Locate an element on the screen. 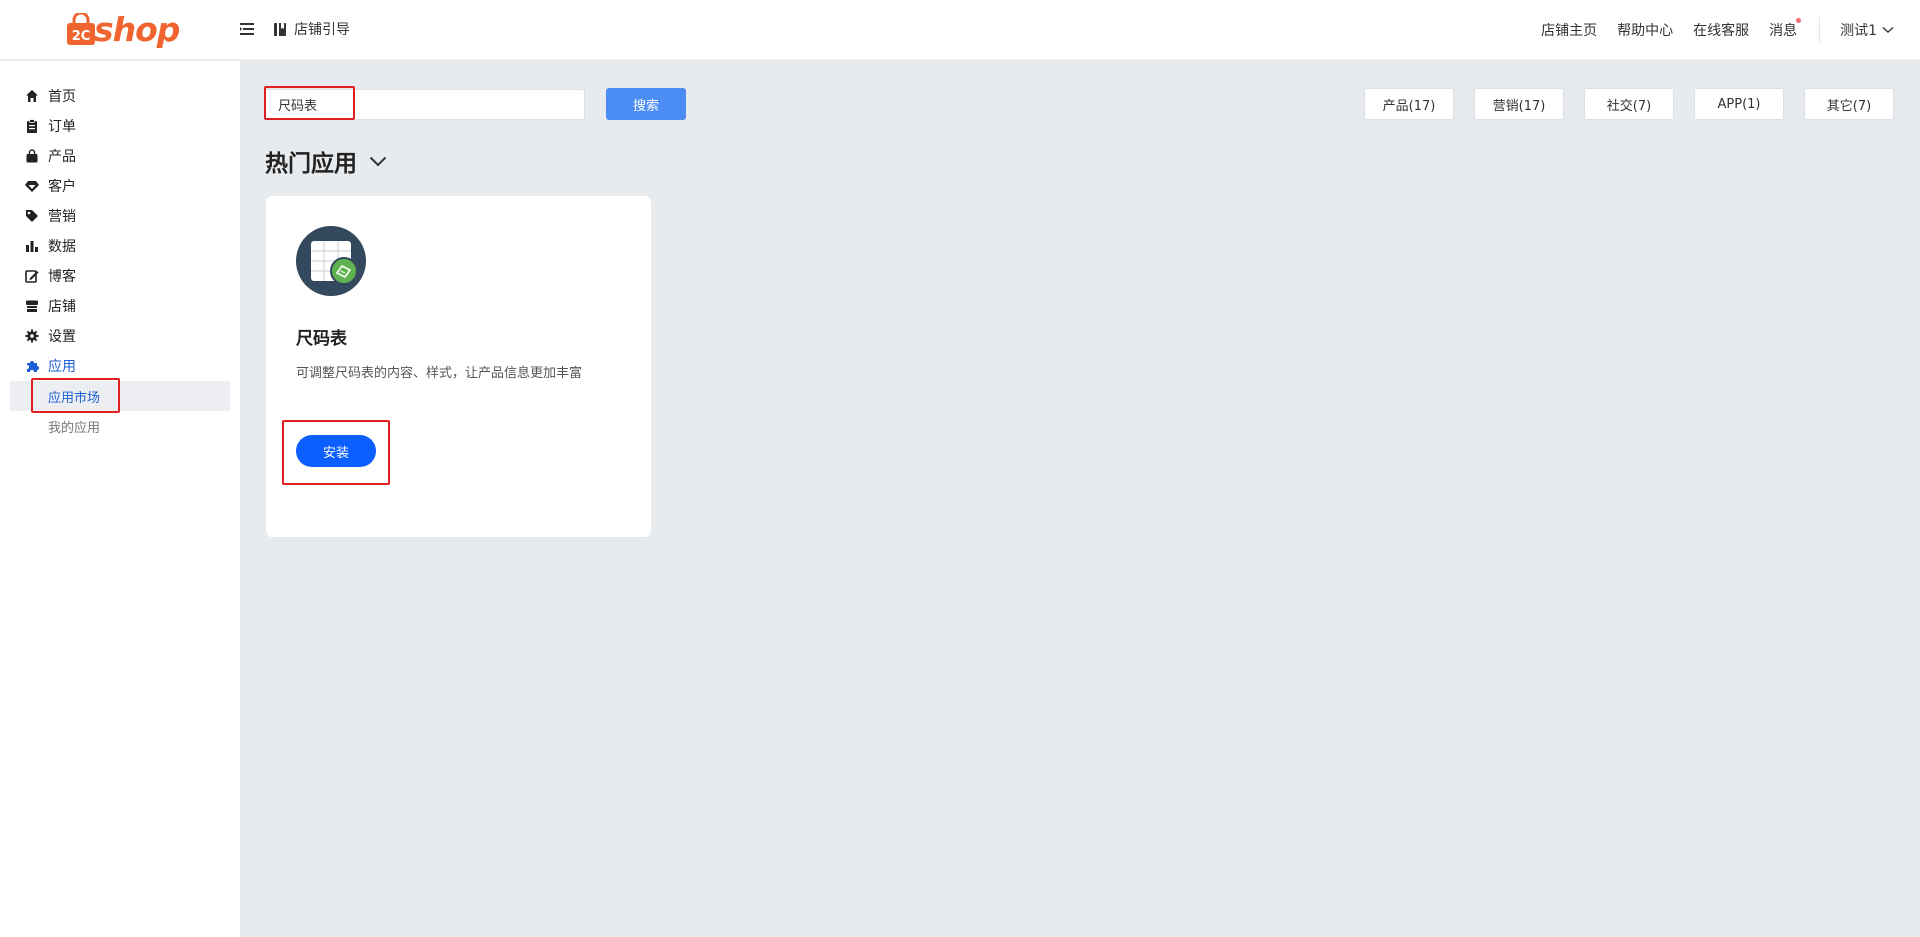 Image resolution: width=1920 pixels, height=937 pixels. shop-logo: 2C shop is located at coordinates (123, 30).